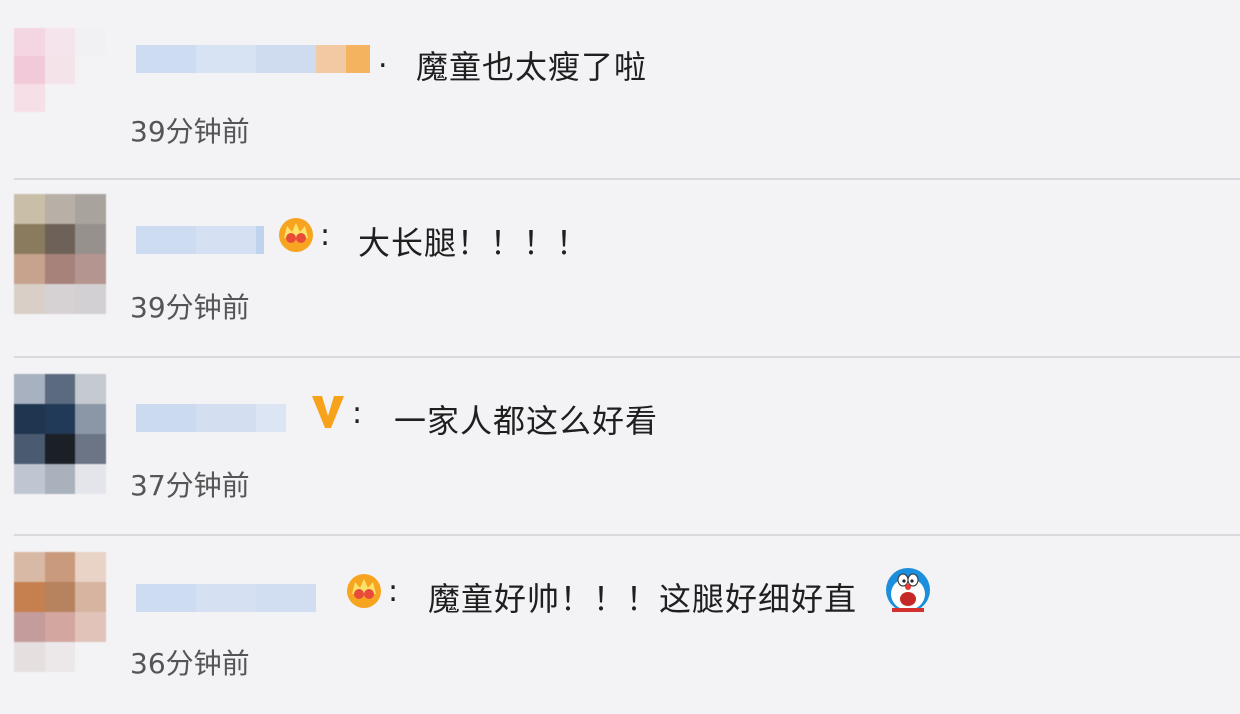  I want to click on doraemon-emoji, so click(908, 590).